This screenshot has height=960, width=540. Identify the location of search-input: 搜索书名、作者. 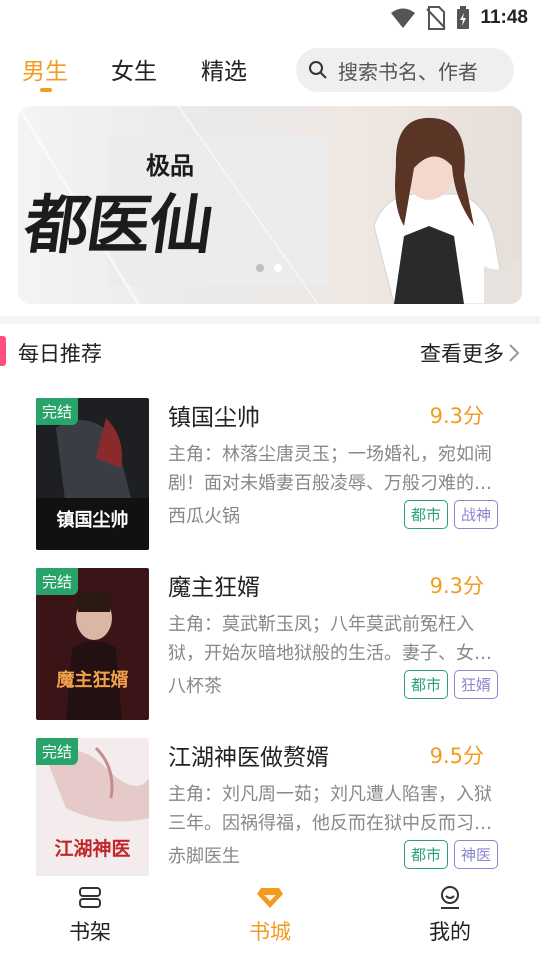
(405, 70).